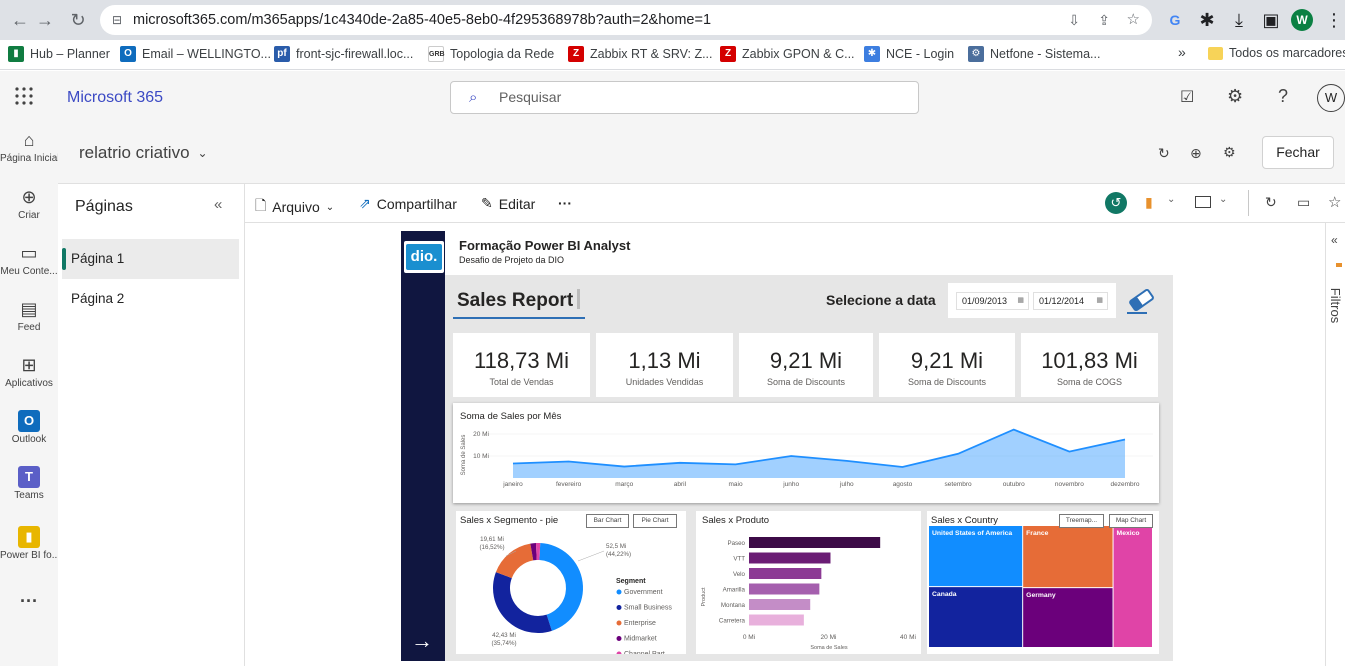 The image size is (1345, 666). What do you see at coordinates (98, 298) in the screenshot?
I see `page-label-2: Página 2` at bounding box center [98, 298].